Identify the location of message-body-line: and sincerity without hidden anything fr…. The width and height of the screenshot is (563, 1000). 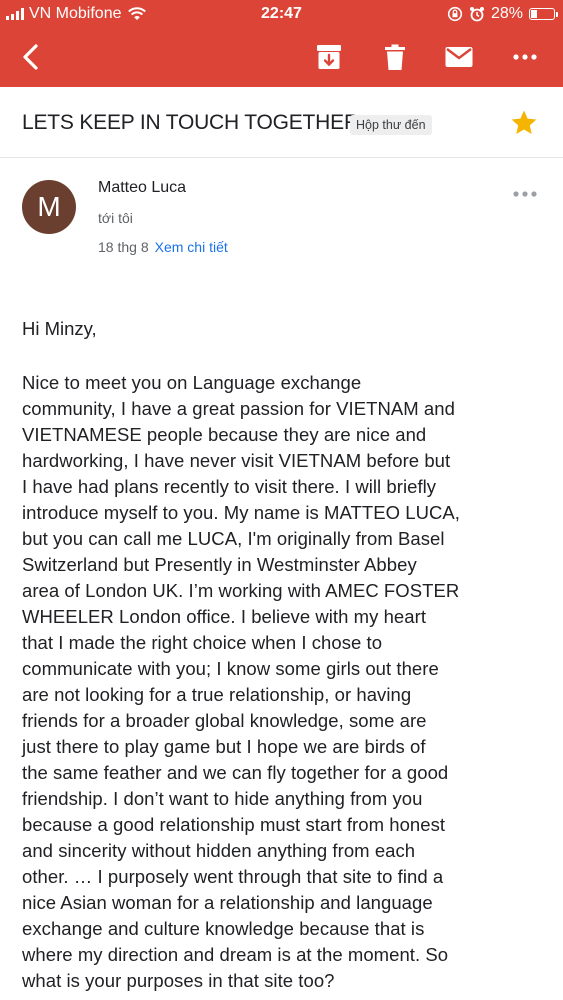
(219, 850).